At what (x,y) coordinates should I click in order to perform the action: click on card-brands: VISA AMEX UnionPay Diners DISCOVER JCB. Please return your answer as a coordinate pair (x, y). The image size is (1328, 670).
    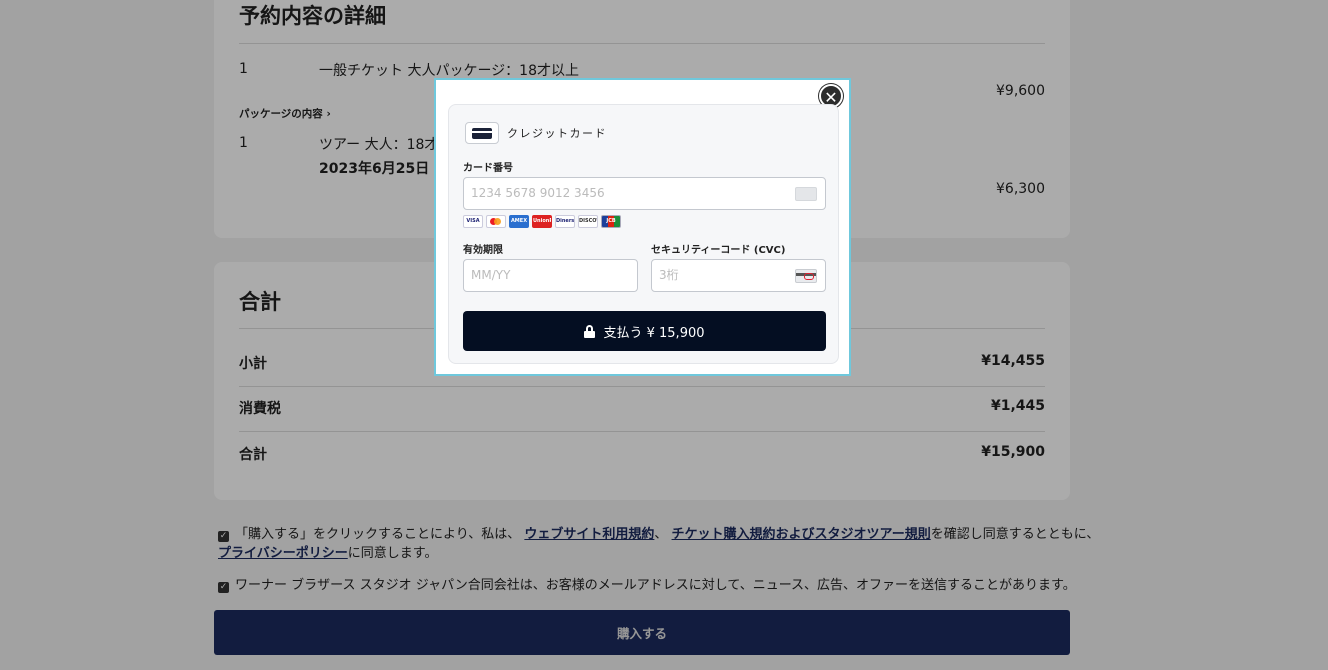
    Looking at the image, I should click on (542, 222).